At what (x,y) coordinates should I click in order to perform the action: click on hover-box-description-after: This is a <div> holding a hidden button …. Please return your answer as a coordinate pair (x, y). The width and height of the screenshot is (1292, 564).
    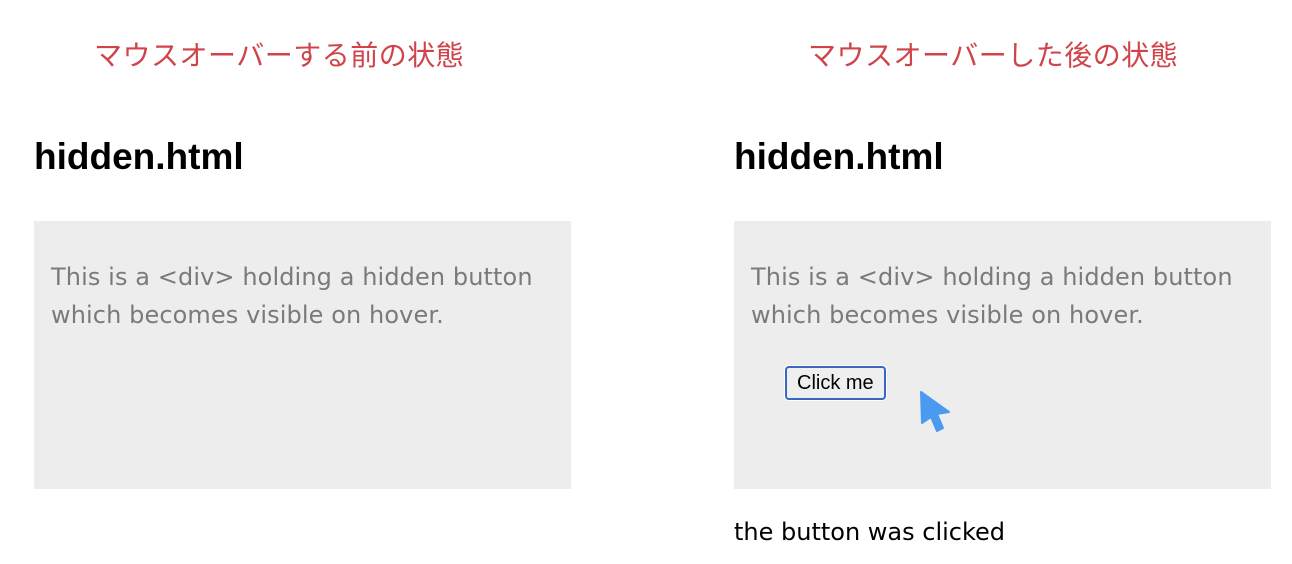
    Looking at the image, I should click on (1003, 296).